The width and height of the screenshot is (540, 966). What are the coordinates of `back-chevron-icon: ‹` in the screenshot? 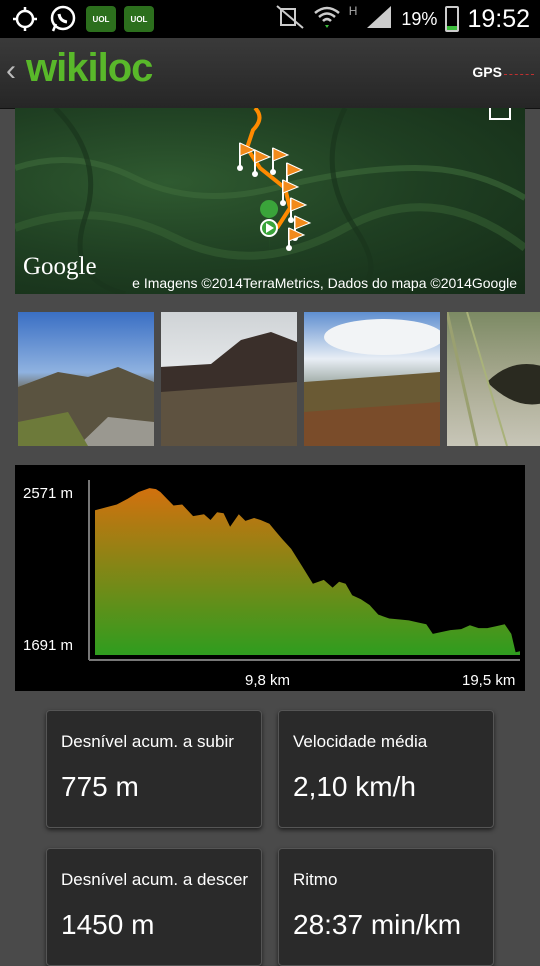 It's located at (11, 71).